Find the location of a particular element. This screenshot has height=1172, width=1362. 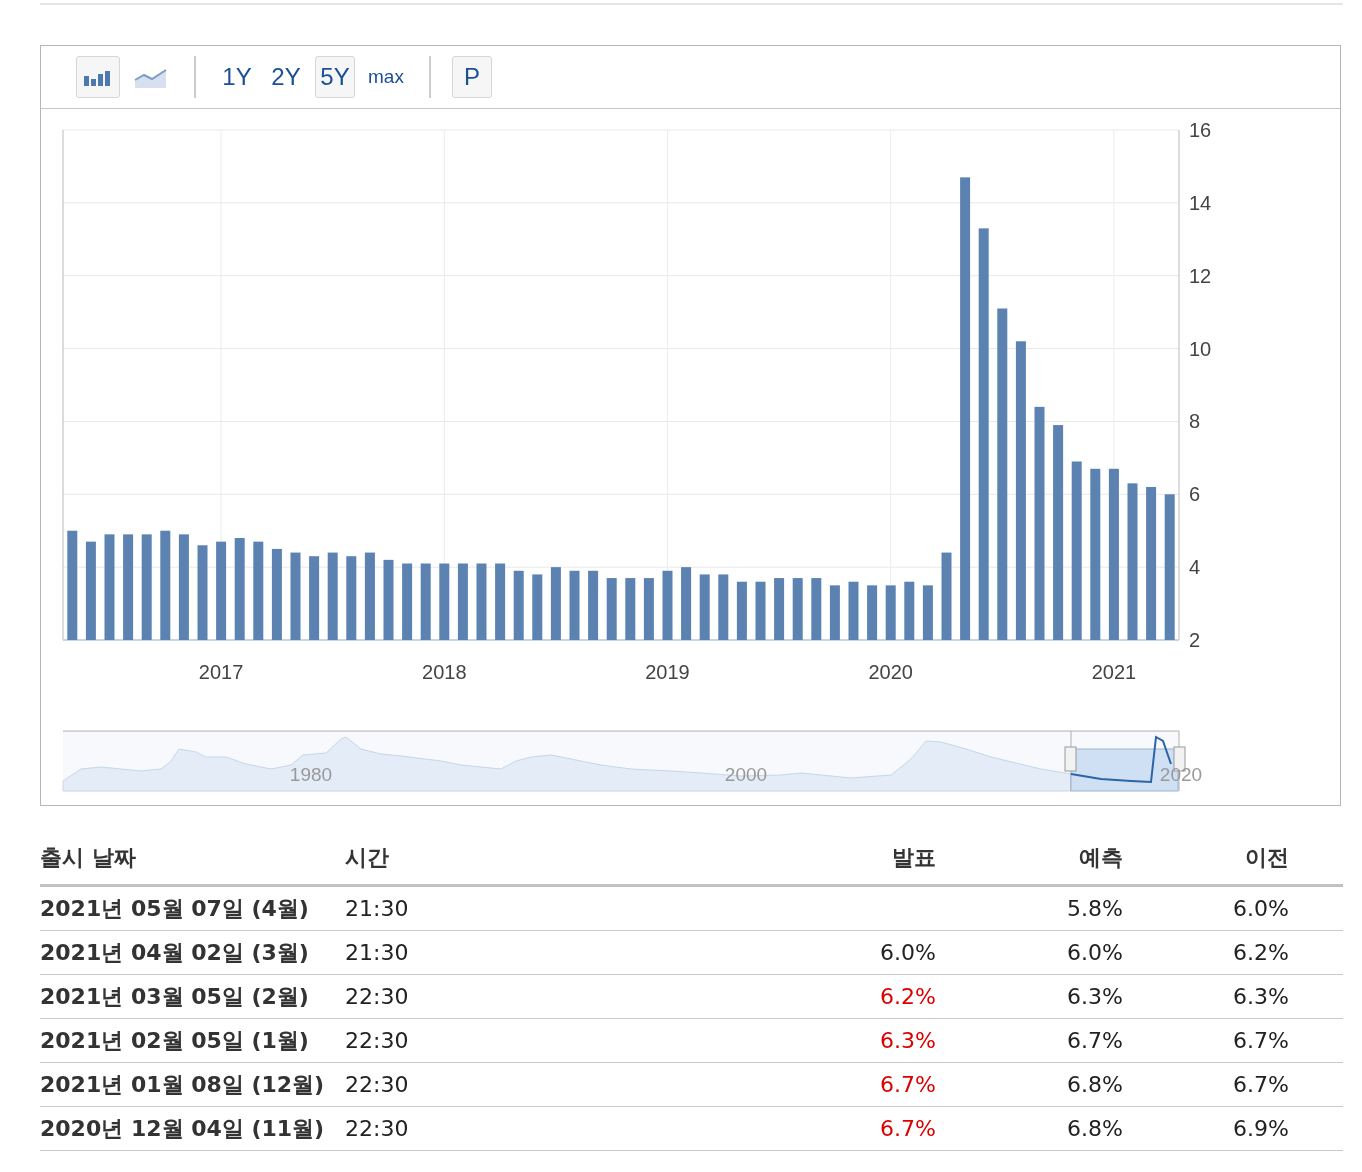

release-date-cell-text: 2021년 05월 07일 (4월) is located at coordinates (175, 908).